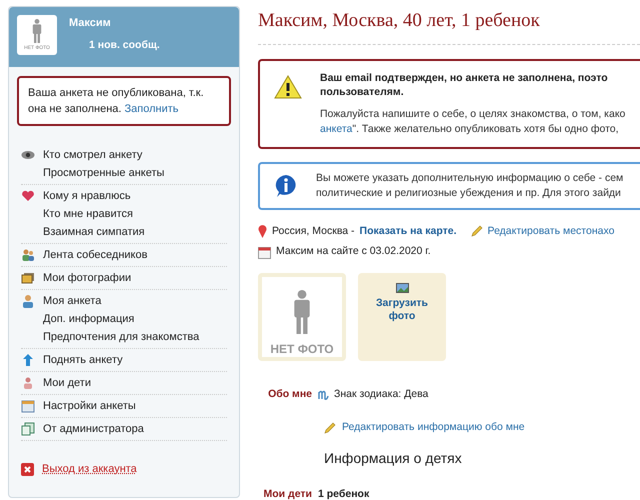 The width and height of the screenshot is (640, 500). What do you see at coordinates (473, 121) in the screenshot?
I see `warning-text: Пожалуйста напишите о себе, о целях знакомства, о том, како анкета". Также желательно опубликовать хотя бы одно фото,` at bounding box center [473, 121].